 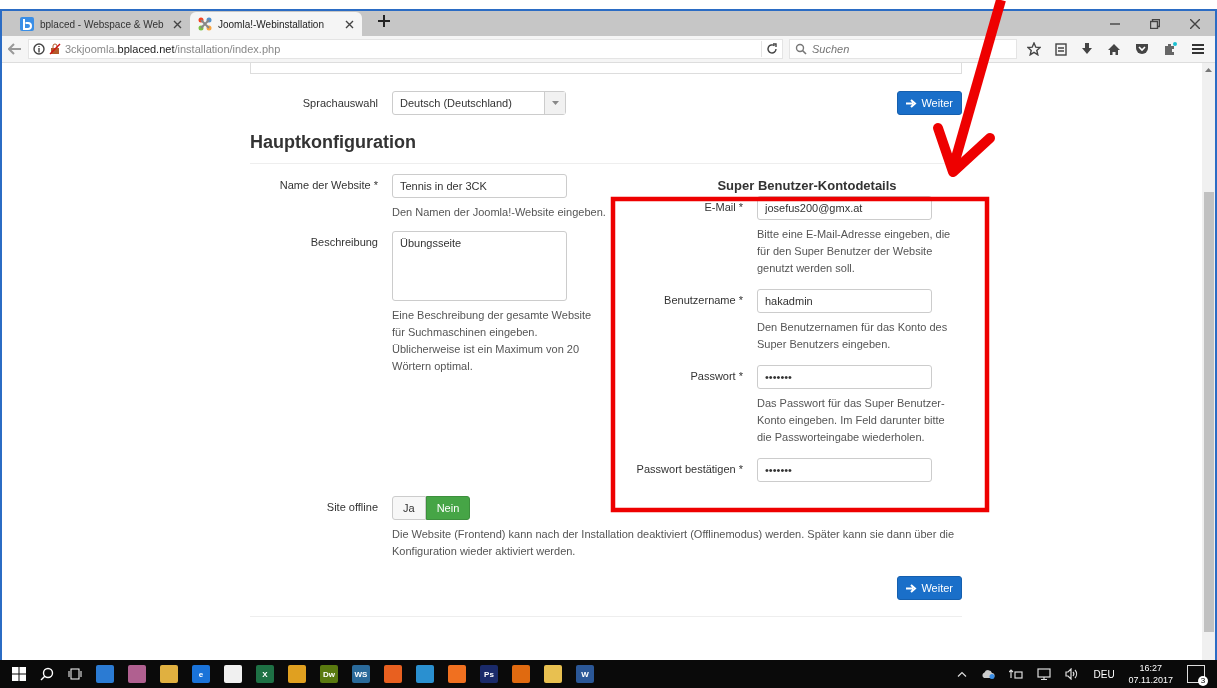 I want to click on browser-tab: bplaced - Webspace & Web, so click(x=101, y=24).